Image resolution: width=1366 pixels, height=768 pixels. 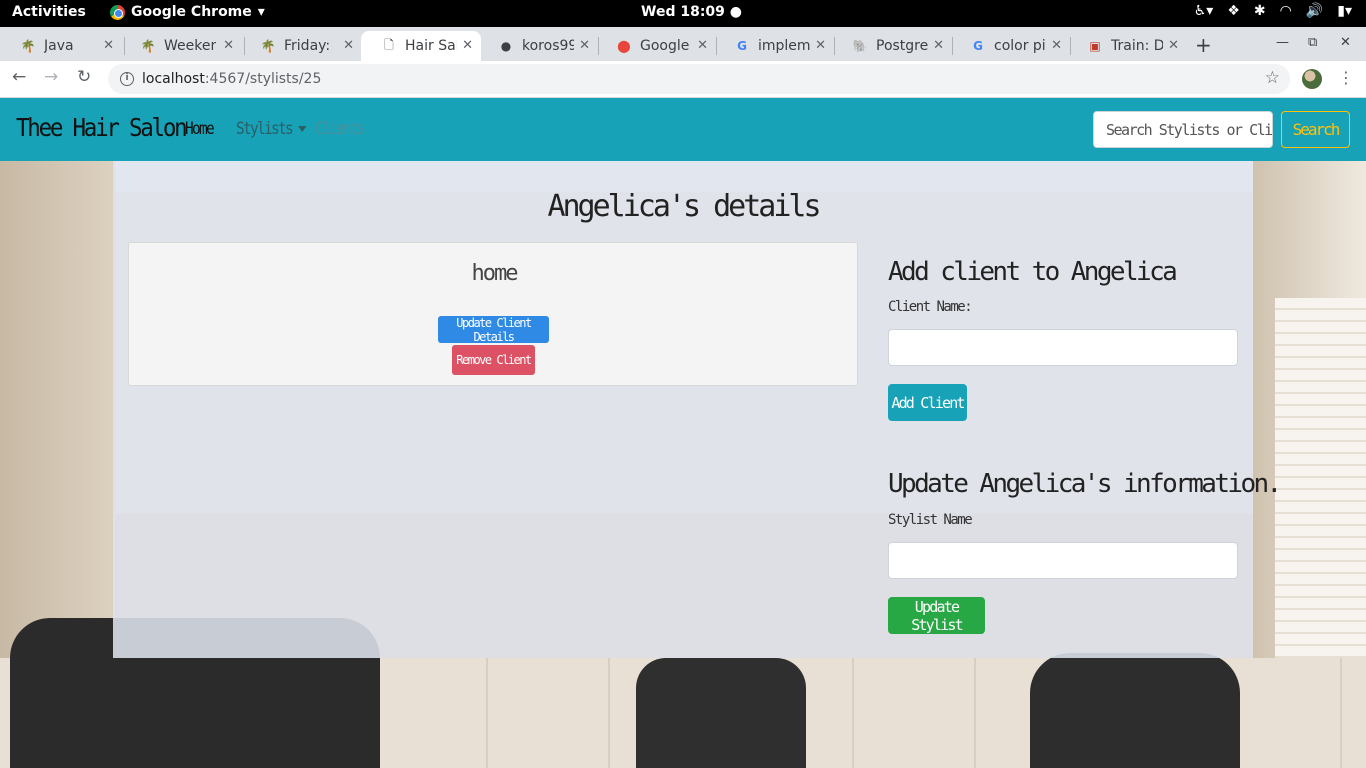 I want to click on client-name: home, so click(x=495, y=273).